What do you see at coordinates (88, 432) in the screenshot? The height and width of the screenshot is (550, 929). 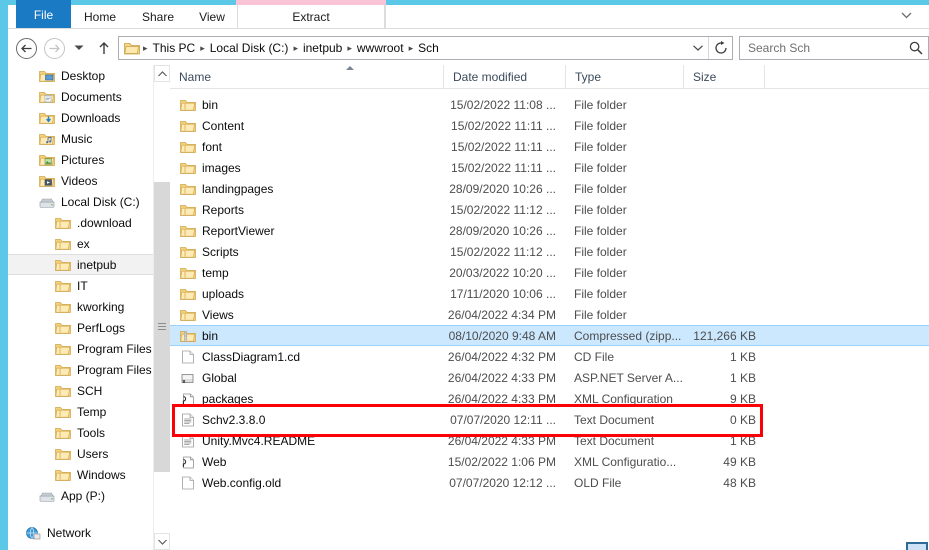 I see `sidebar-item-tools: Tools` at bounding box center [88, 432].